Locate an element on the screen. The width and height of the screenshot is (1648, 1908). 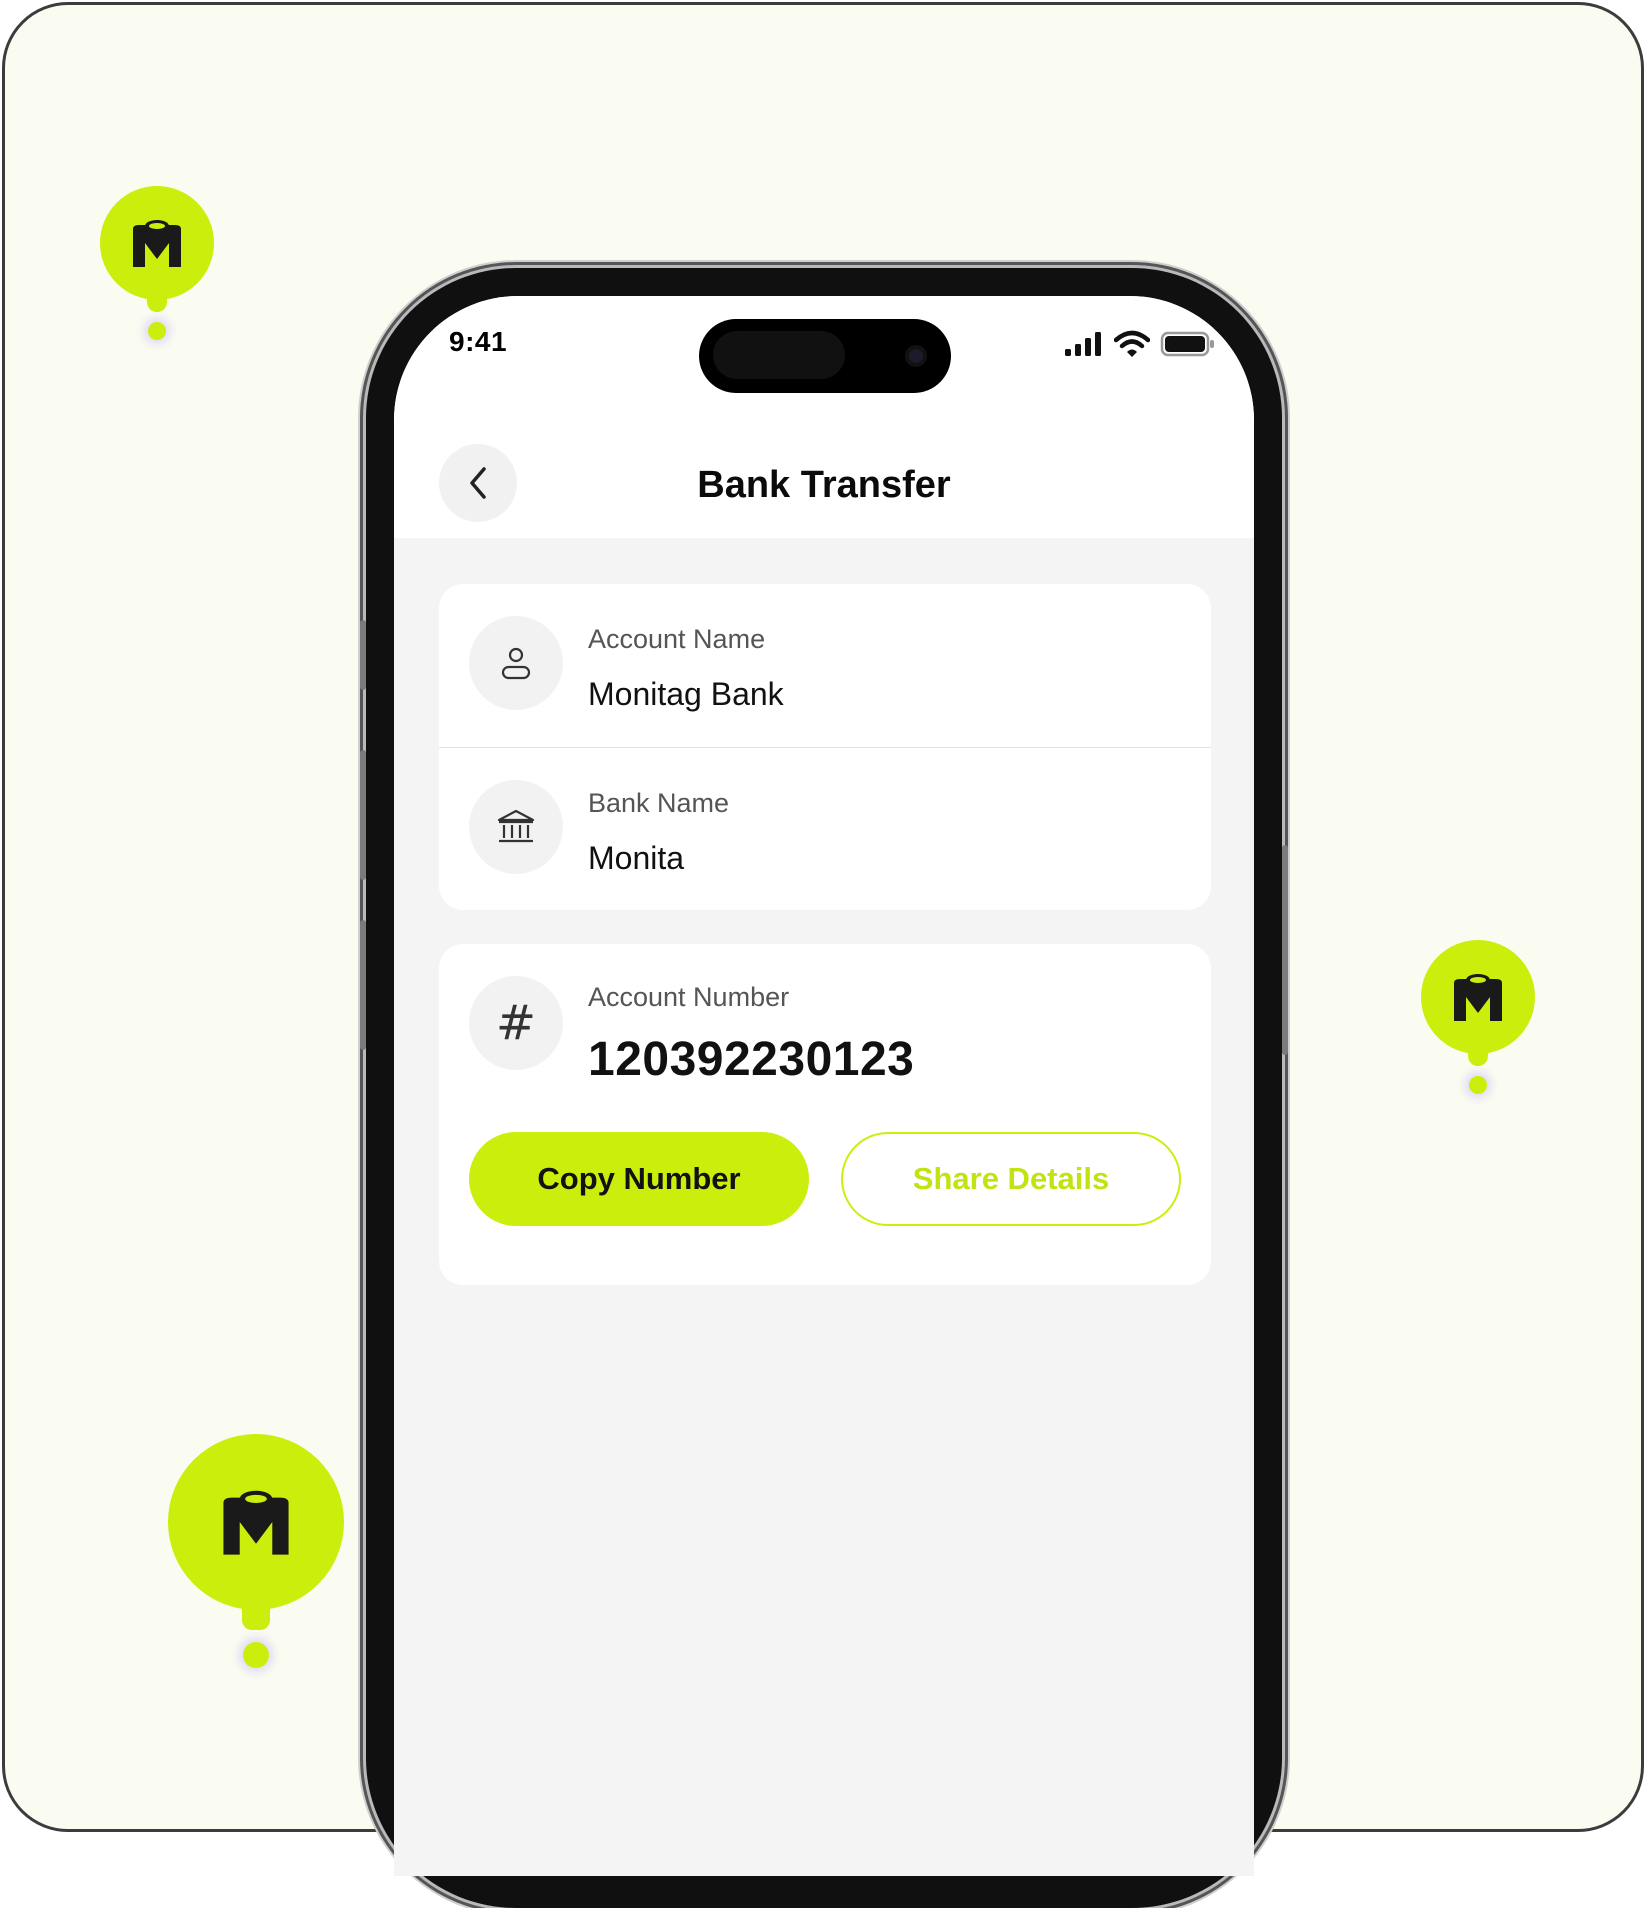
hash-icon: # is located at coordinates (516, 1023).